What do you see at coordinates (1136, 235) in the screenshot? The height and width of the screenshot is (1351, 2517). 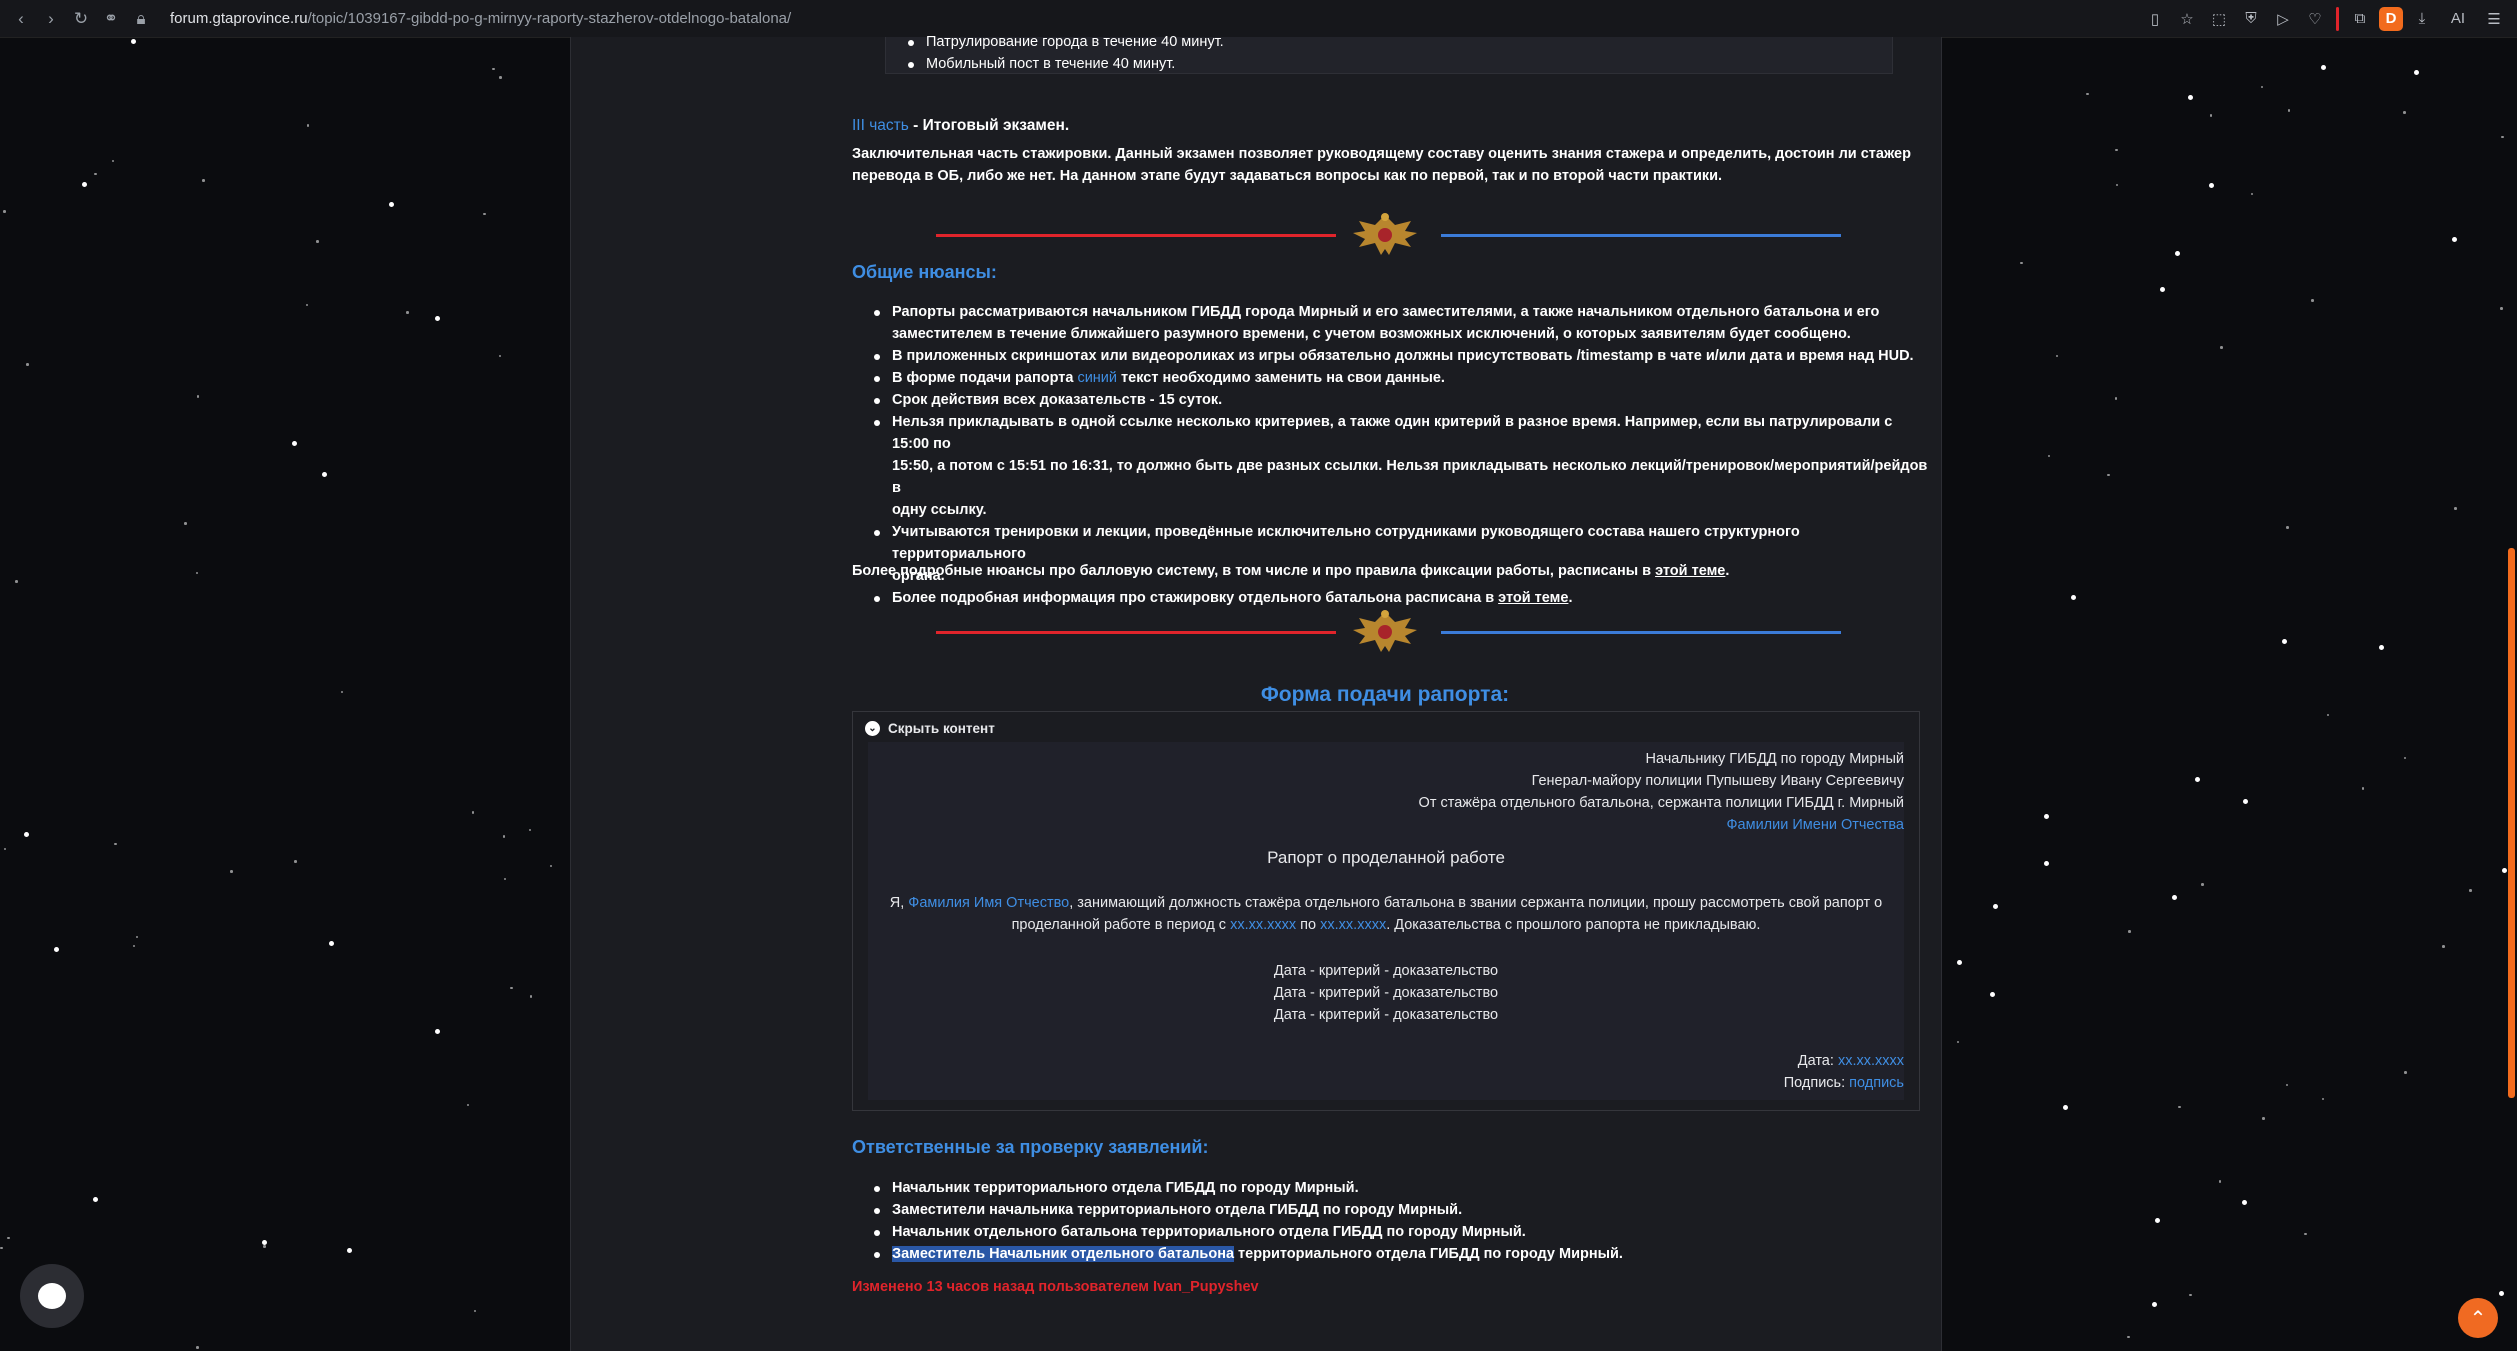 I see `divider-red` at bounding box center [1136, 235].